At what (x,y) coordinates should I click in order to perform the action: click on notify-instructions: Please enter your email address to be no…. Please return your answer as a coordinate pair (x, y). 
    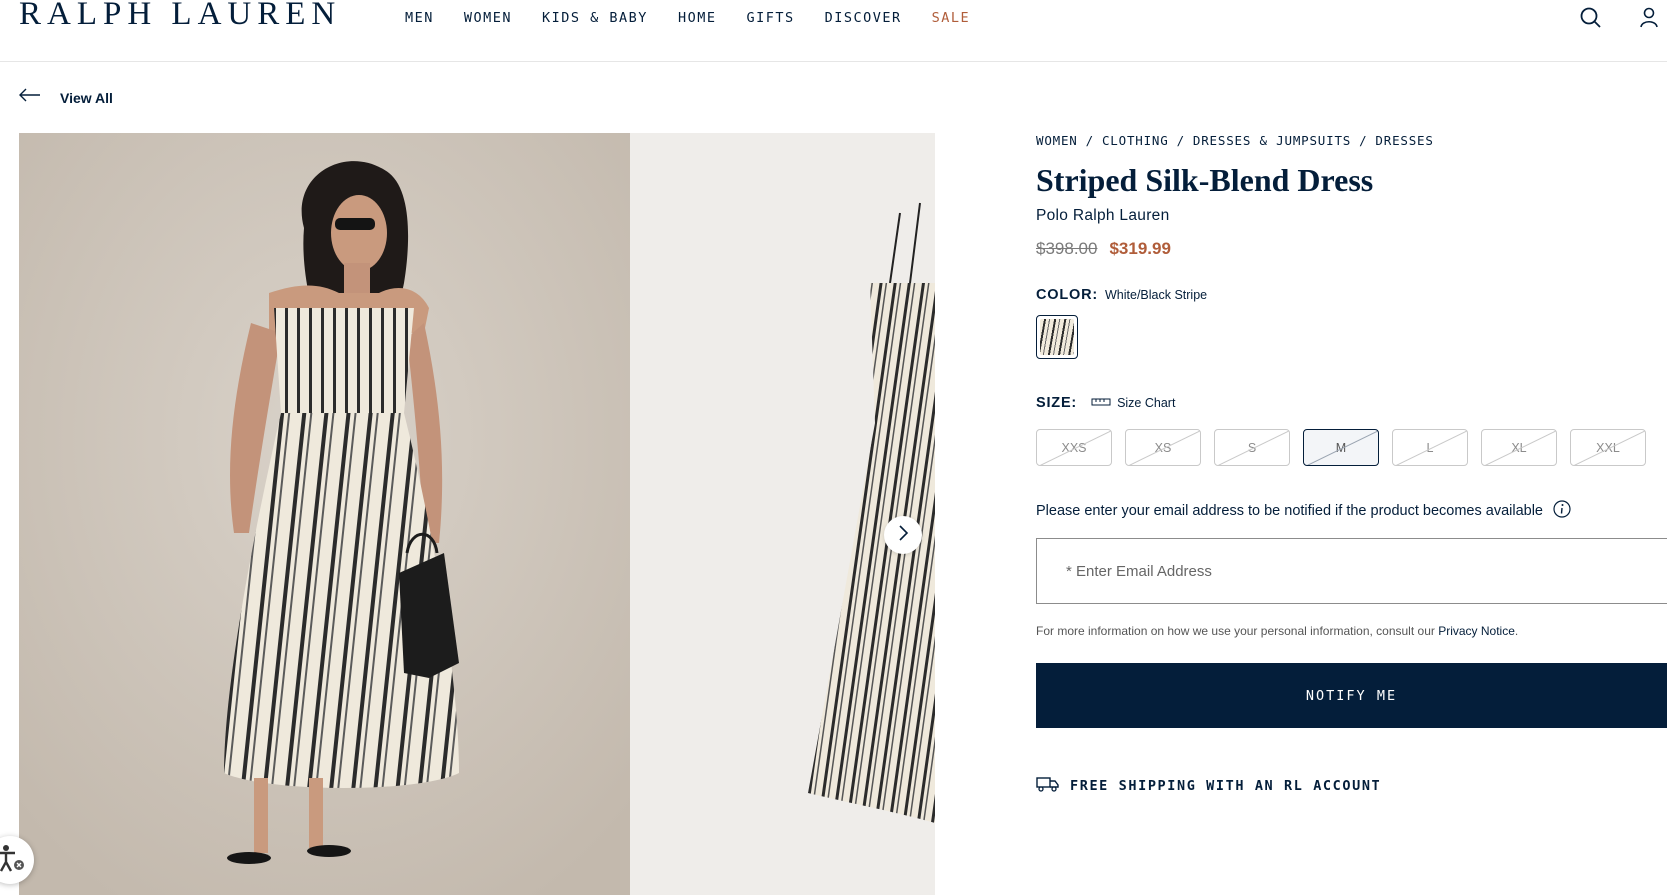
    Looking at the image, I should click on (1351, 511).